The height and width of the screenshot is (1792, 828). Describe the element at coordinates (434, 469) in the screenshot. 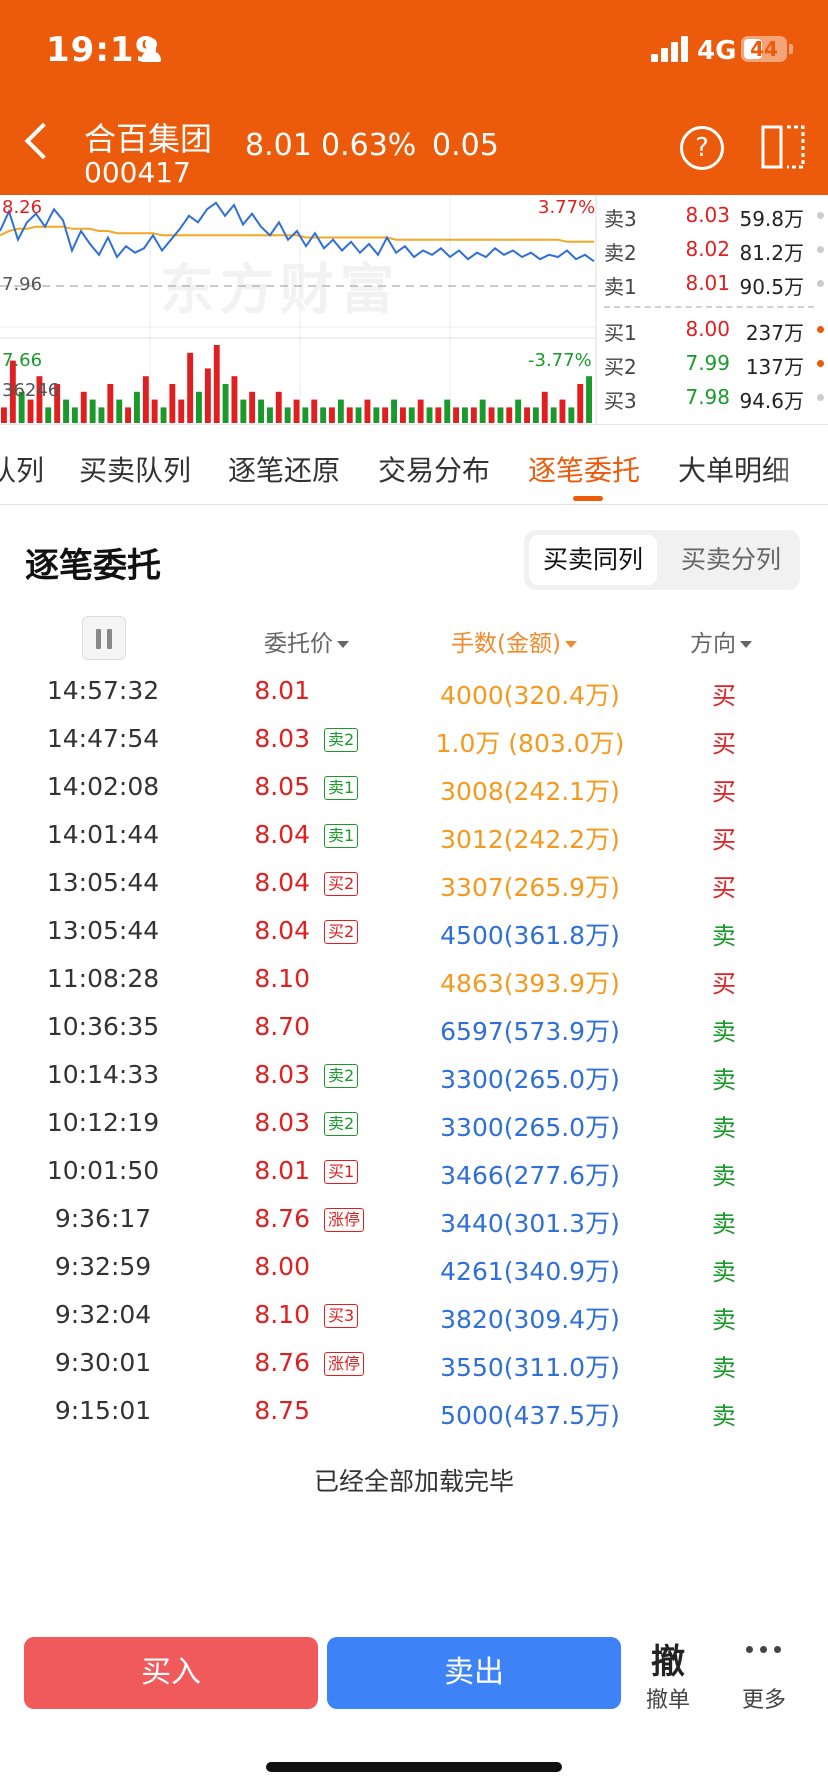

I see `tab-trade-distribution: 交易分布` at that location.